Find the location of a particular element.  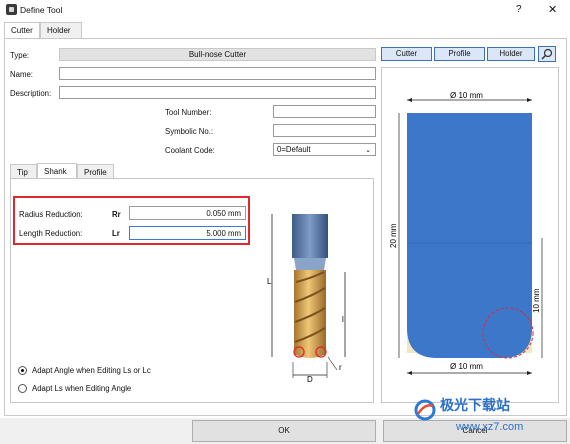

view-cutter-button: Cutter is located at coordinates (406, 54).